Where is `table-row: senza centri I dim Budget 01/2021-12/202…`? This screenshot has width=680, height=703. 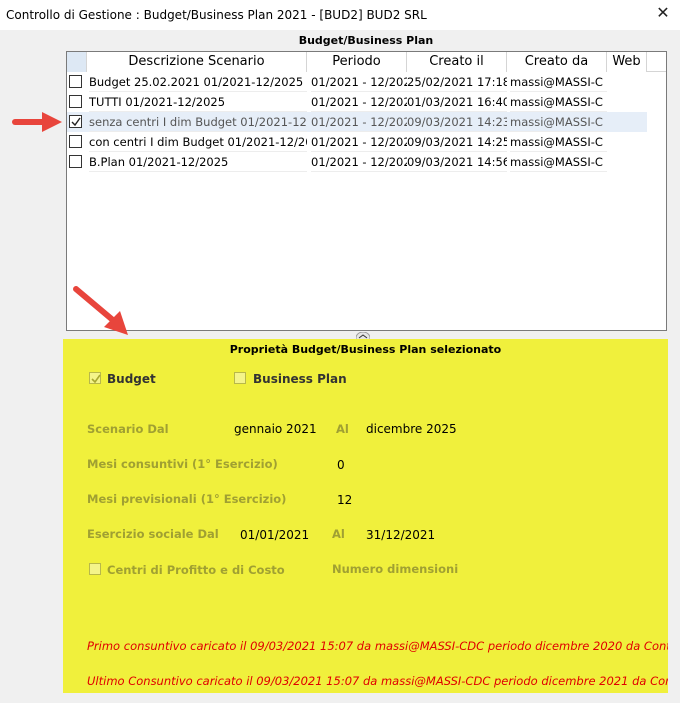 table-row: senza centri I dim Budget 01/2021-12/202… is located at coordinates (357, 122).